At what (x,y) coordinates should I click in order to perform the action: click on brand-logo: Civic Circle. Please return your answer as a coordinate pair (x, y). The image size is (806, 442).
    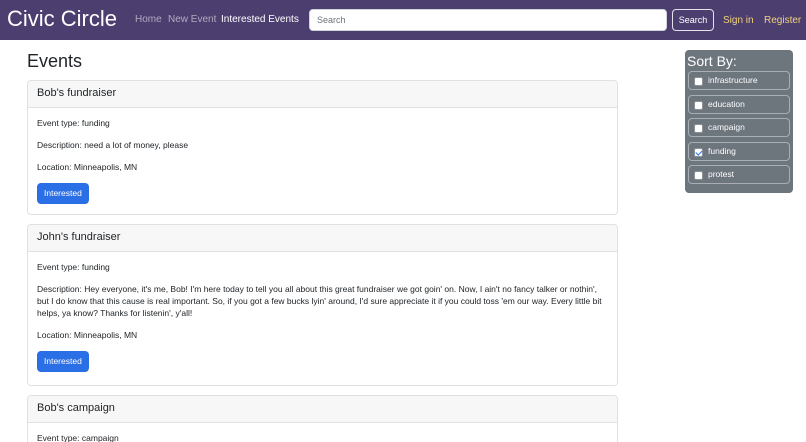
    Looking at the image, I should click on (62, 19).